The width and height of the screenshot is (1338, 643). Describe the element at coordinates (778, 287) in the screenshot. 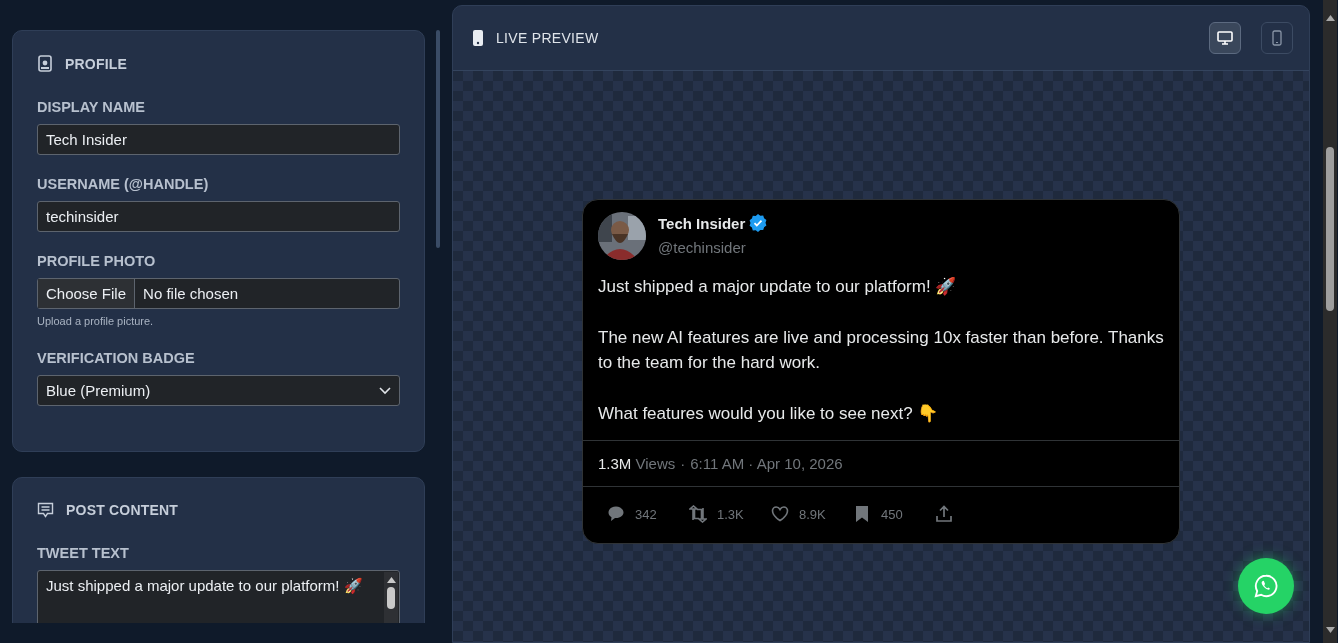

I see `tweet-text: Just shipped a major update to our platform! 🚀` at that location.